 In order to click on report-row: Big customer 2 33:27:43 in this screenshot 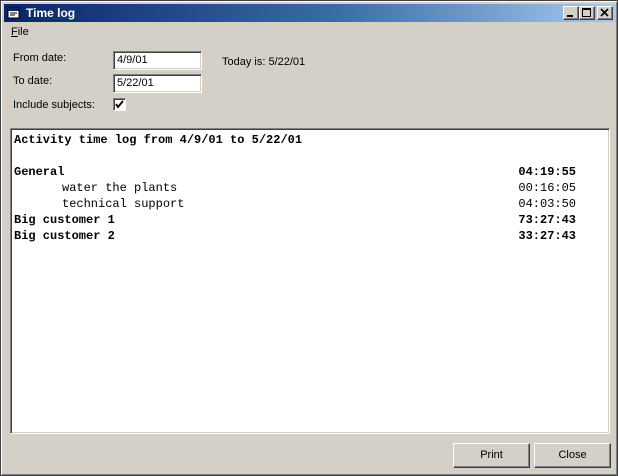, I will do `click(295, 236)`.